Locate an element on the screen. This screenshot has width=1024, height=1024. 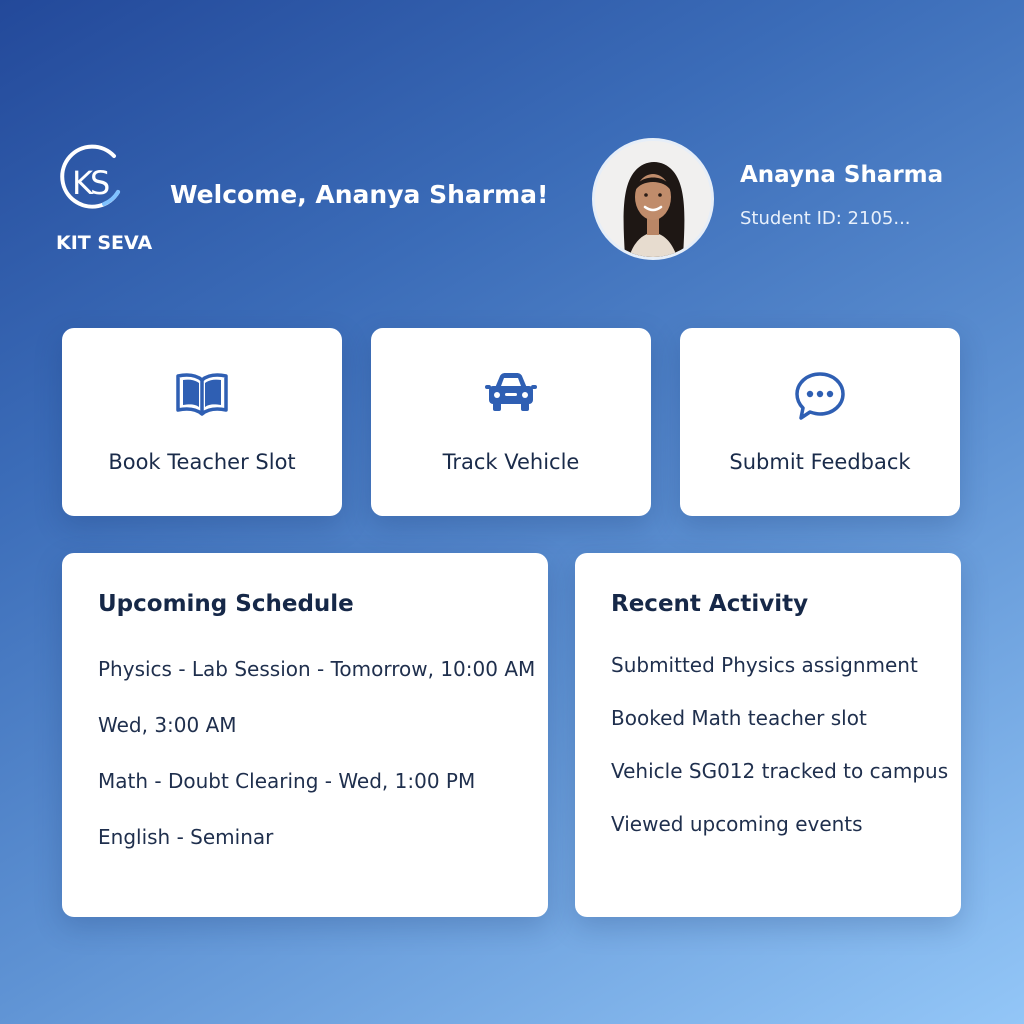
avatar-portrait-icon is located at coordinates (653, 199).